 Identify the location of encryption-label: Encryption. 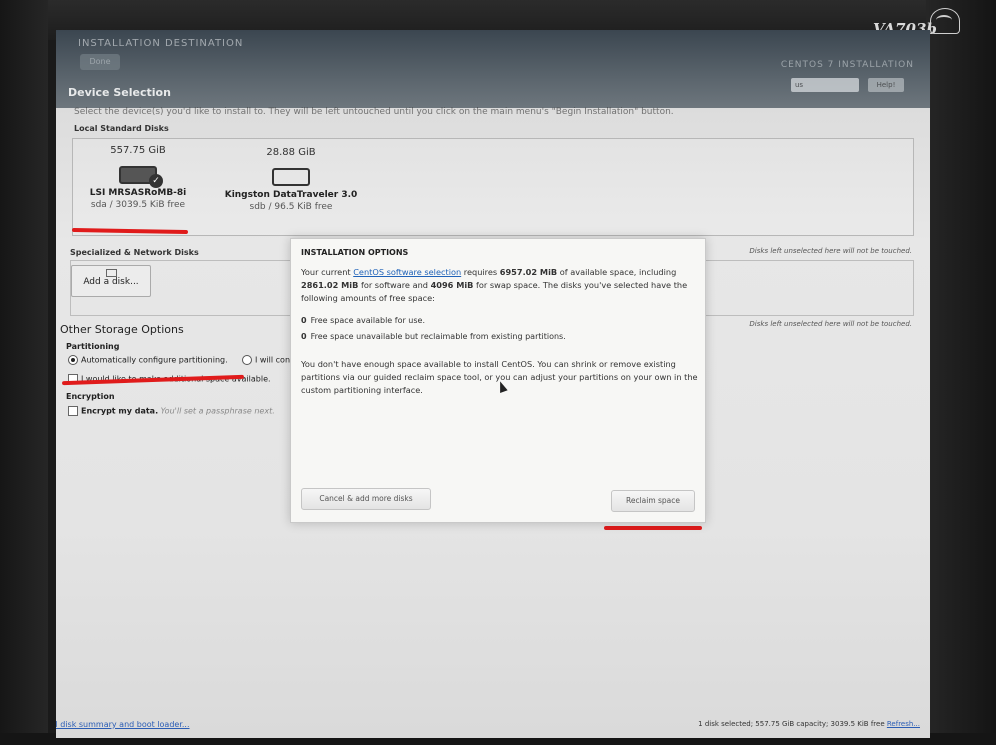
(90, 396).